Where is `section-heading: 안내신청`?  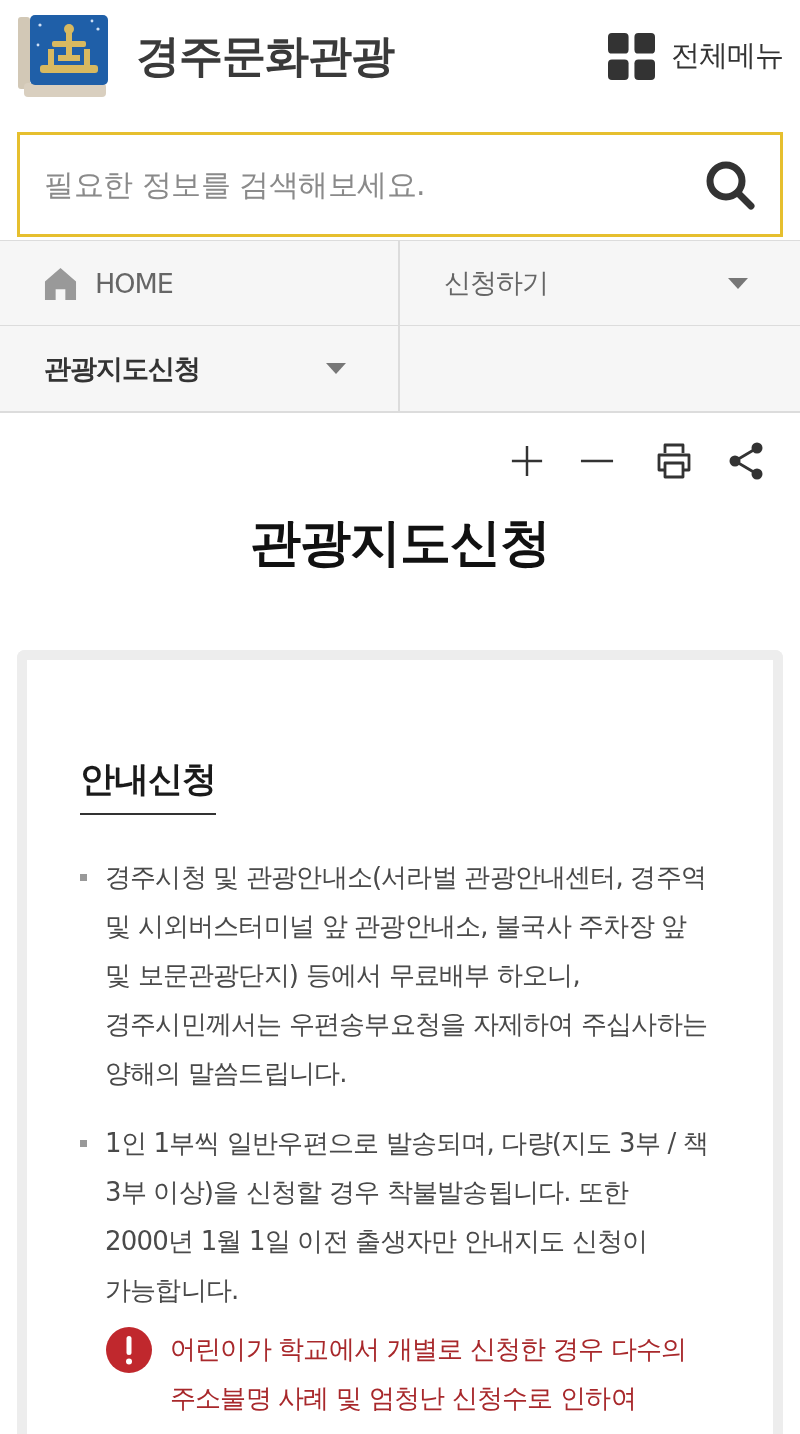
section-heading: 안내신청 is located at coordinates (148, 785).